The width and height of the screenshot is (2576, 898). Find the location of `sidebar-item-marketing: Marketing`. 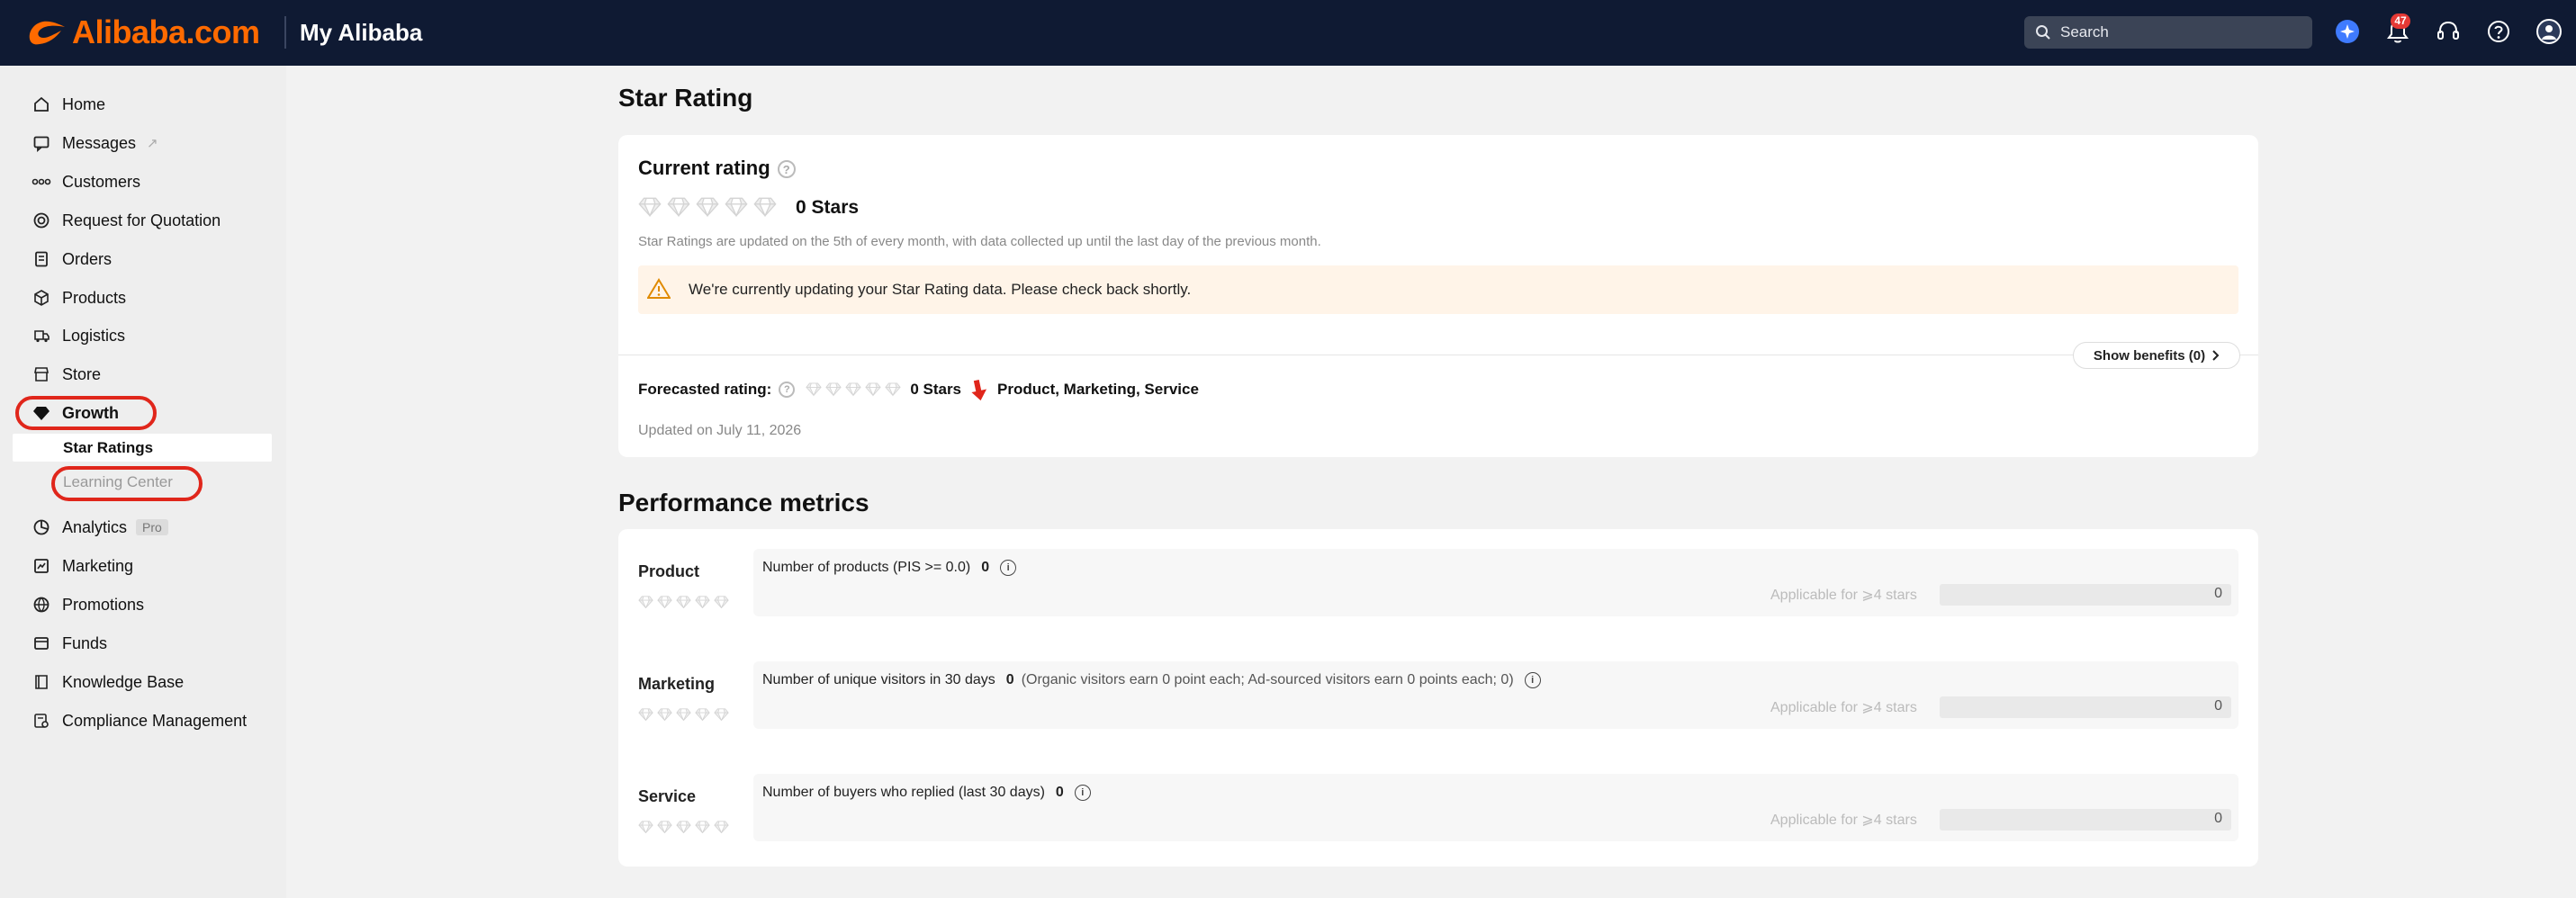

sidebar-item-marketing: Marketing is located at coordinates (82, 565).